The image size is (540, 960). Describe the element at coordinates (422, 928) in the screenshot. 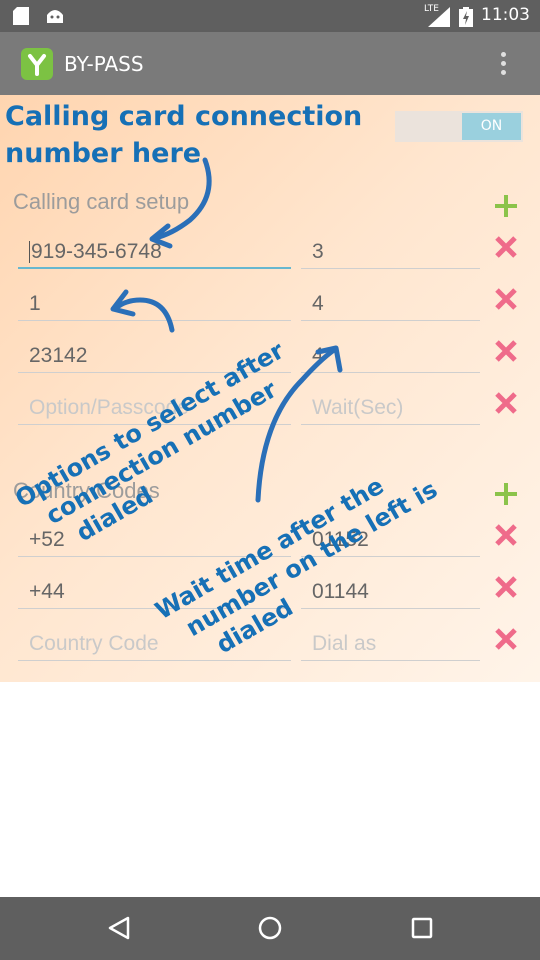

I see `recents-icon` at that location.